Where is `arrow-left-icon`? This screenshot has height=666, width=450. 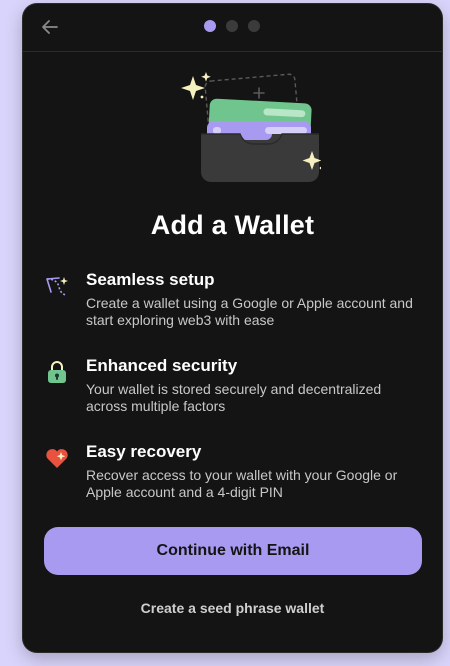
arrow-left-icon is located at coordinates (50, 27).